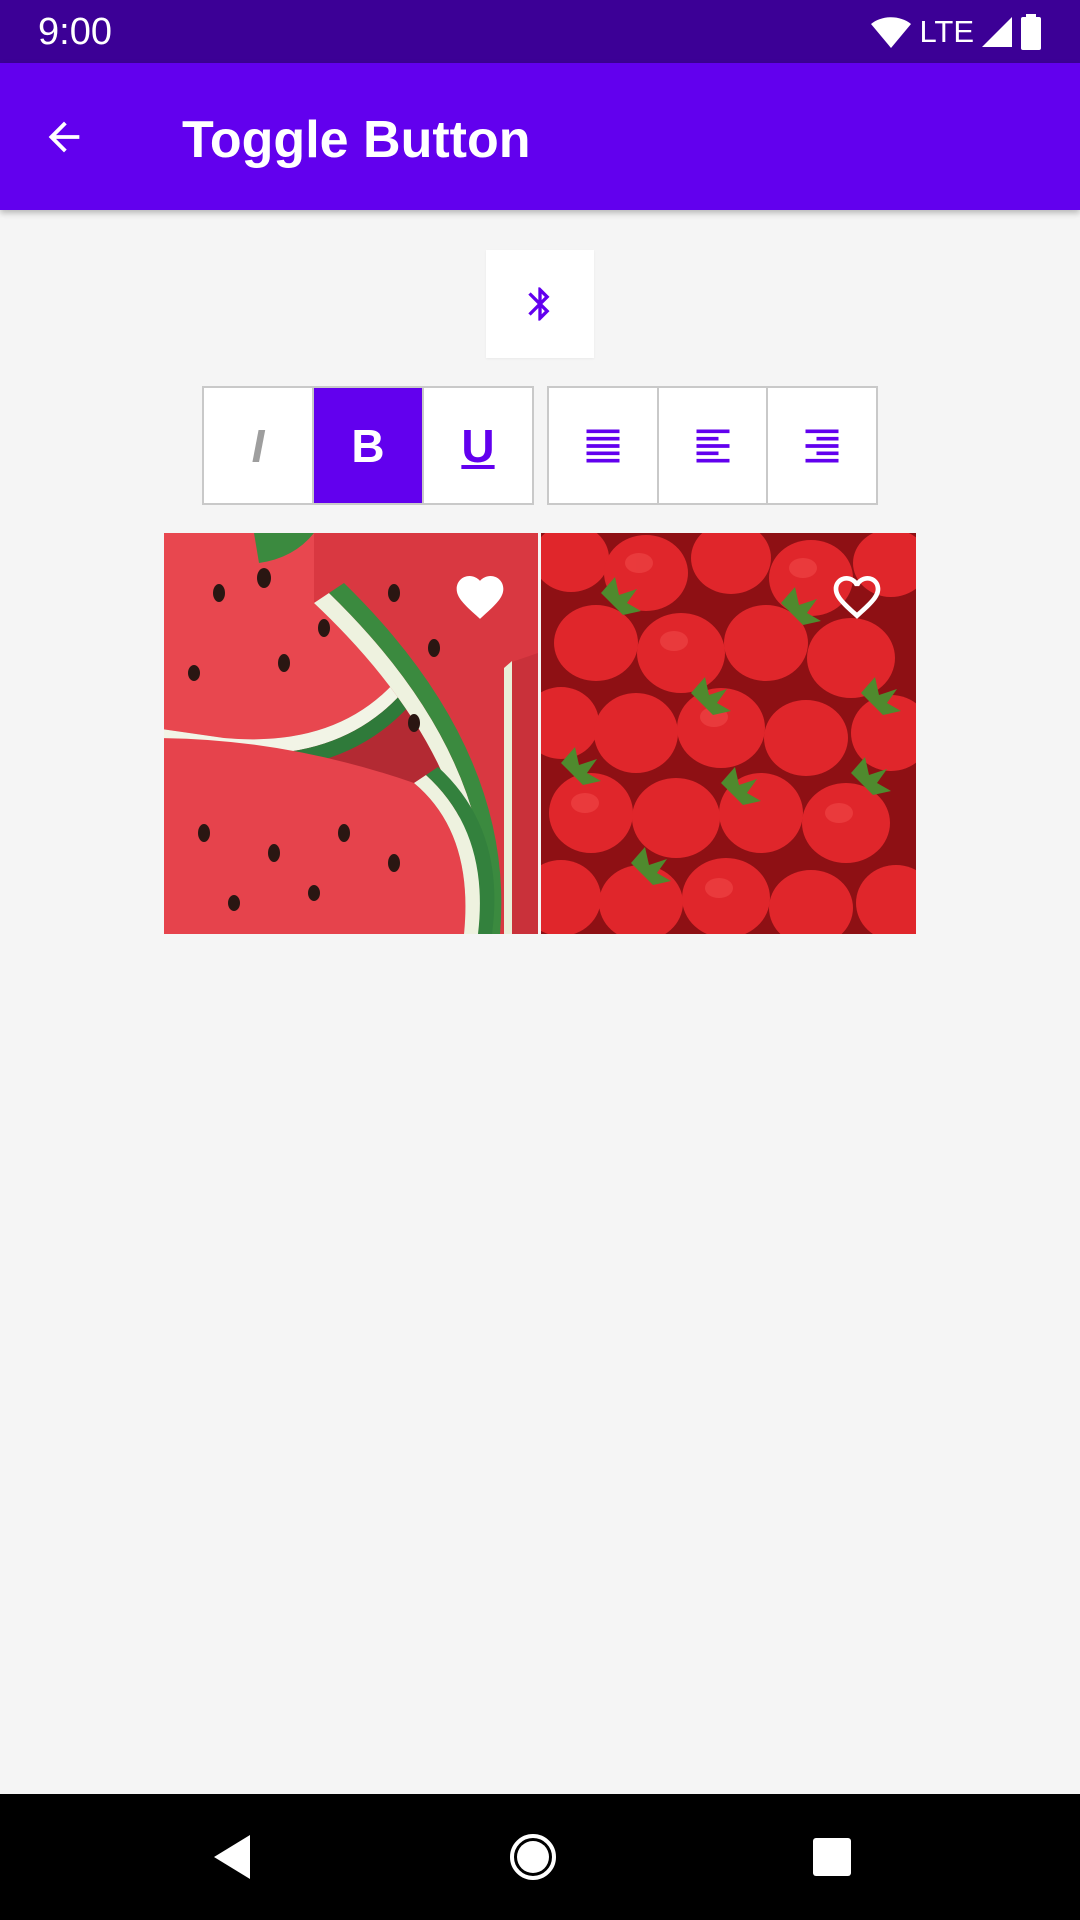  I want to click on heart-outline-icon, so click(857, 597).